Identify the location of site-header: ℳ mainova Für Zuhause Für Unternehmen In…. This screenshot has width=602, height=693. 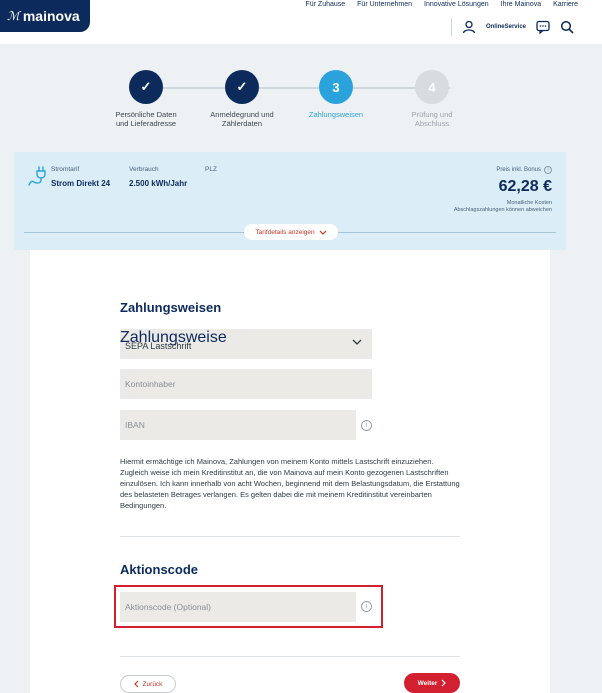
(301, 22).